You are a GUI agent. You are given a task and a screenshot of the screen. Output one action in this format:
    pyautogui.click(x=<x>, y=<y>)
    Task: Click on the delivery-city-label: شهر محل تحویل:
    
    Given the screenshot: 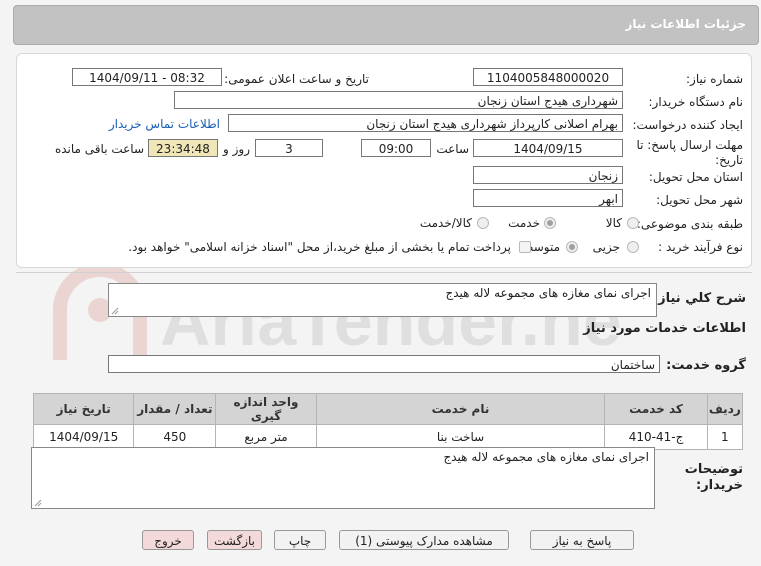 What is the action you would take?
    pyautogui.click(x=699, y=200)
    